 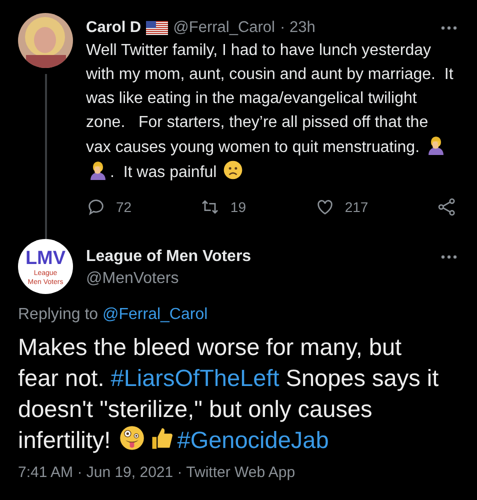 What do you see at coordinates (224, 28) in the screenshot?
I see `author-handle: @Ferral_Carol` at bounding box center [224, 28].